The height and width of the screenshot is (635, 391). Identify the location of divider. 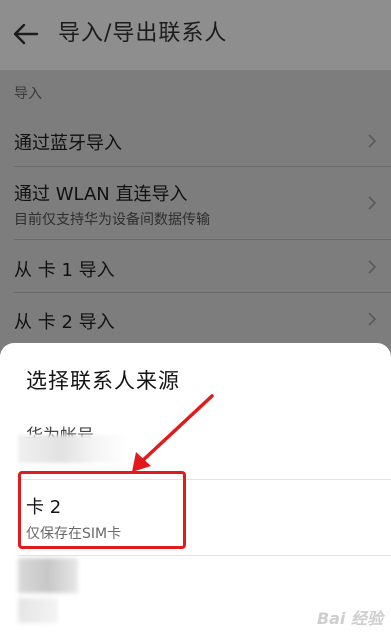
(204, 555).